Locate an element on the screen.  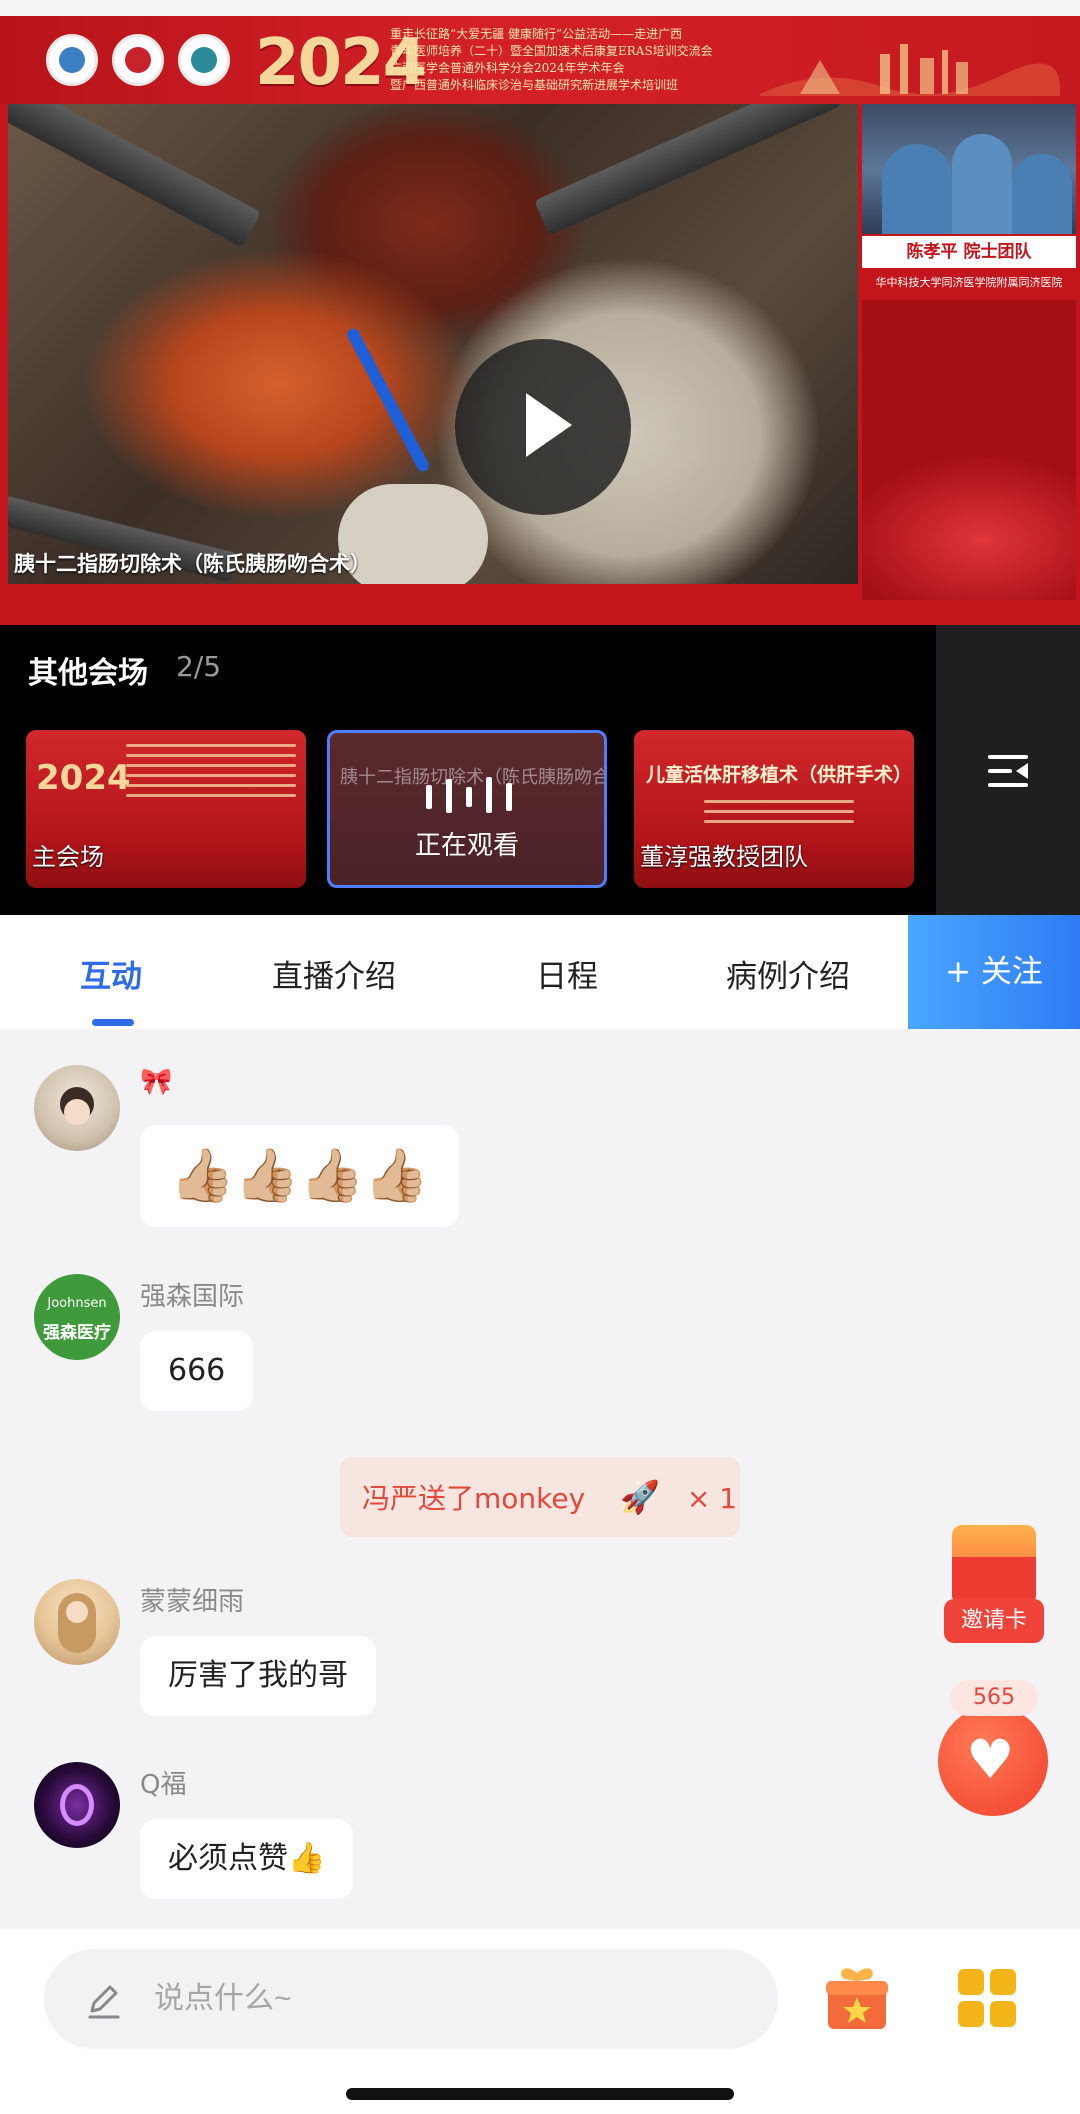
gift-notice-text: 冯严送了monkey is located at coordinates (474, 1498).